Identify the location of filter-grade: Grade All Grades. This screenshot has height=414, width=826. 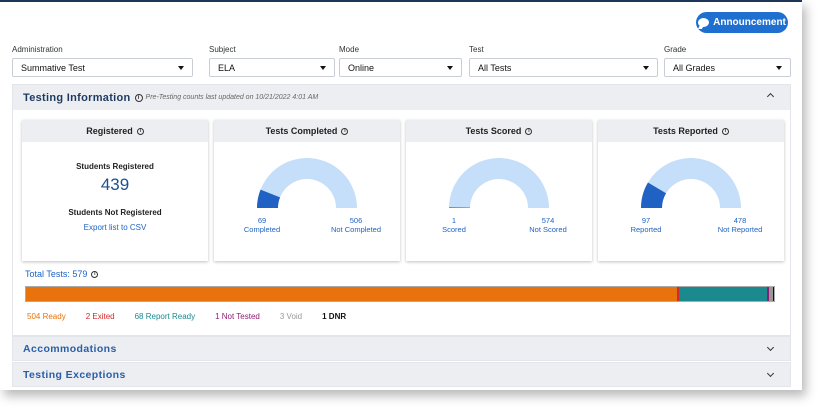
(727, 61).